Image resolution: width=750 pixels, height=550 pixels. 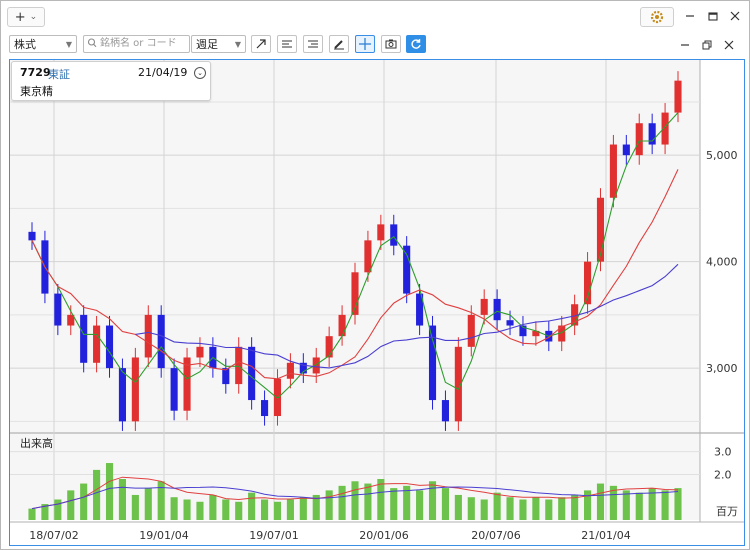 I want to click on crosshair-tool-button, so click(x=365, y=44).